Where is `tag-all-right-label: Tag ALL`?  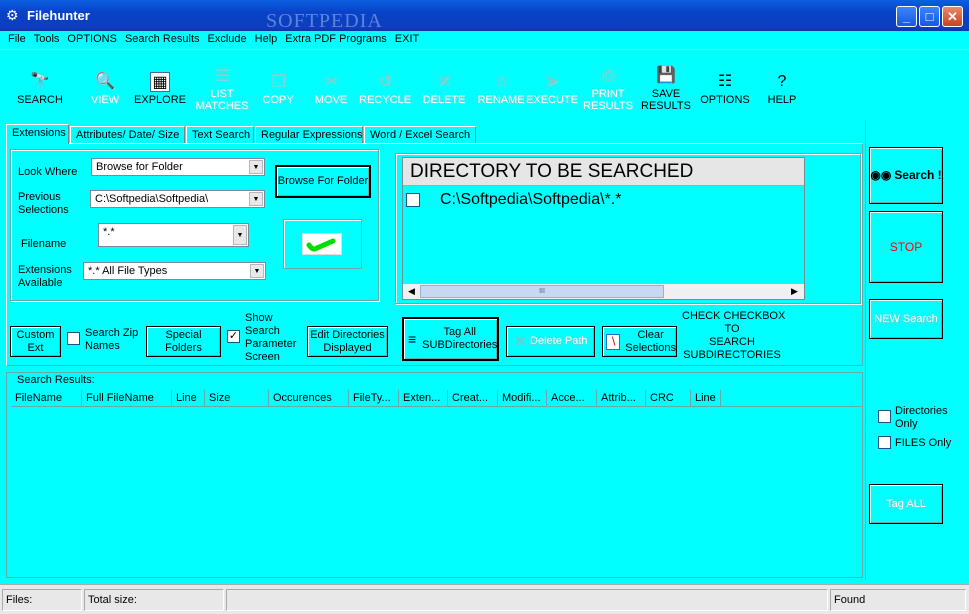
tag-all-right-label: Tag ALL is located at coordinates (906, 503).